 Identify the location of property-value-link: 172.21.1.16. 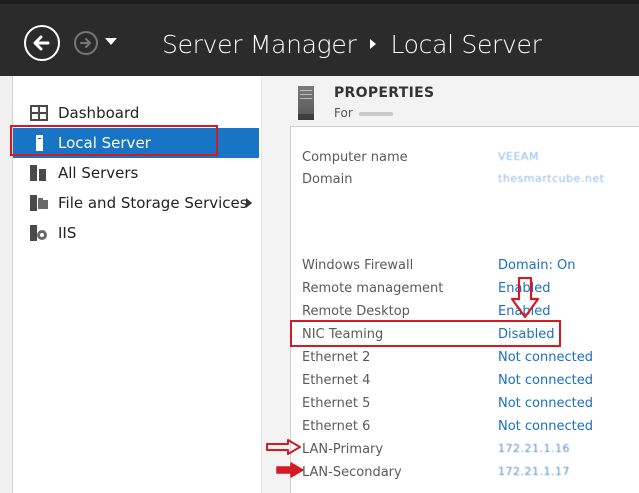
(534, 448).